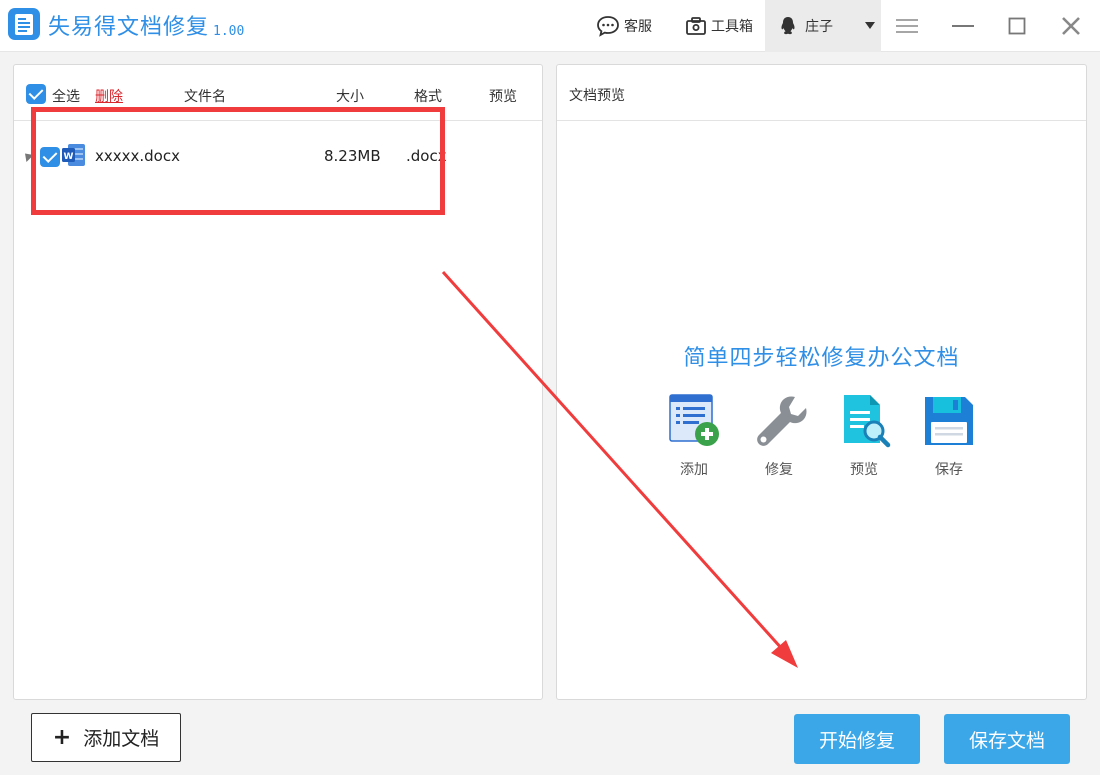 The height and width of the screenshot is (775, 1100). I want to click on customer-service-label: 客服, so click(638, 27).